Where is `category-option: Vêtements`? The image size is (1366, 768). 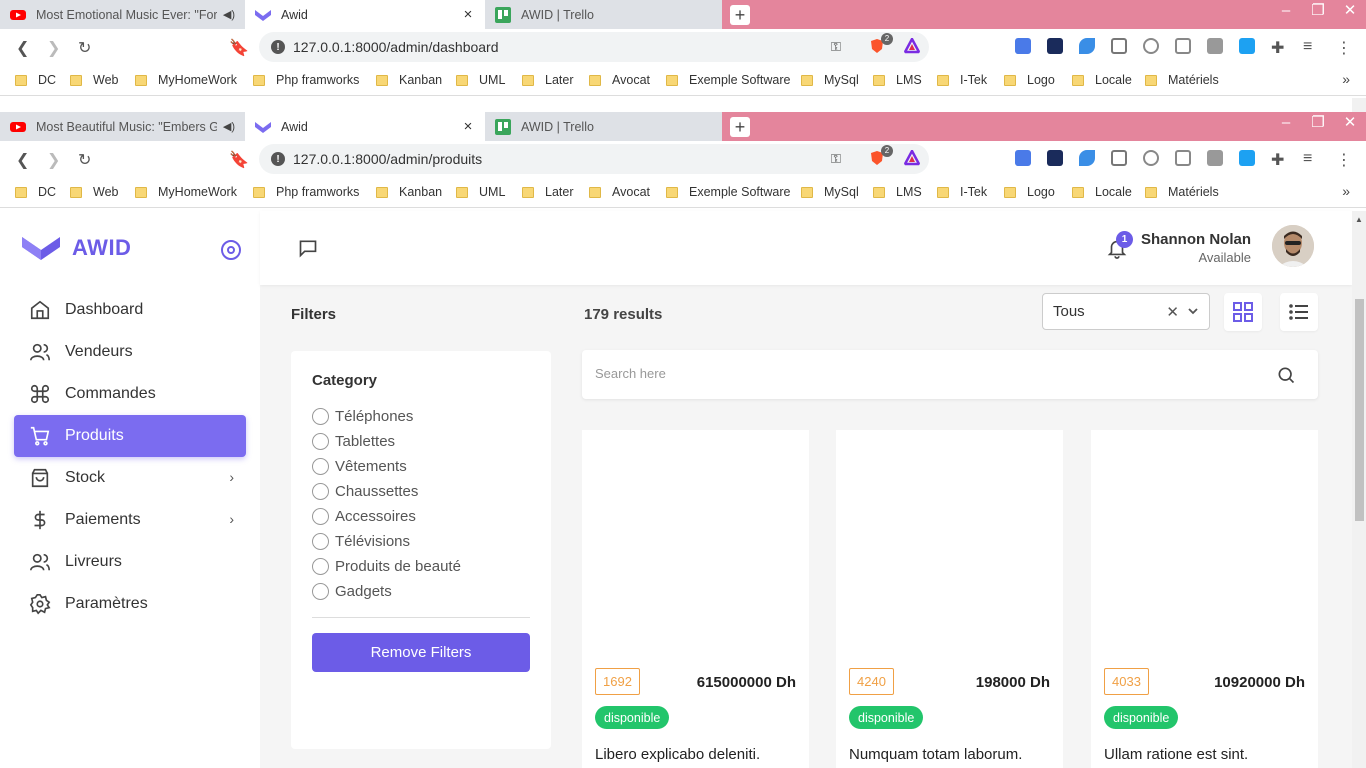
category-option: Vêtements is located at coordinates (386, 466).